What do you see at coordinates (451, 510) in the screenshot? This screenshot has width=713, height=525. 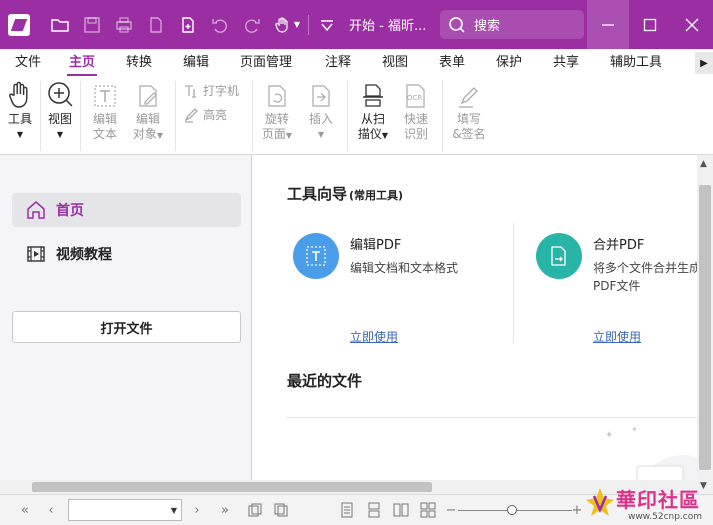 I see `minus-icon: −` at bounding box center [451, 510].